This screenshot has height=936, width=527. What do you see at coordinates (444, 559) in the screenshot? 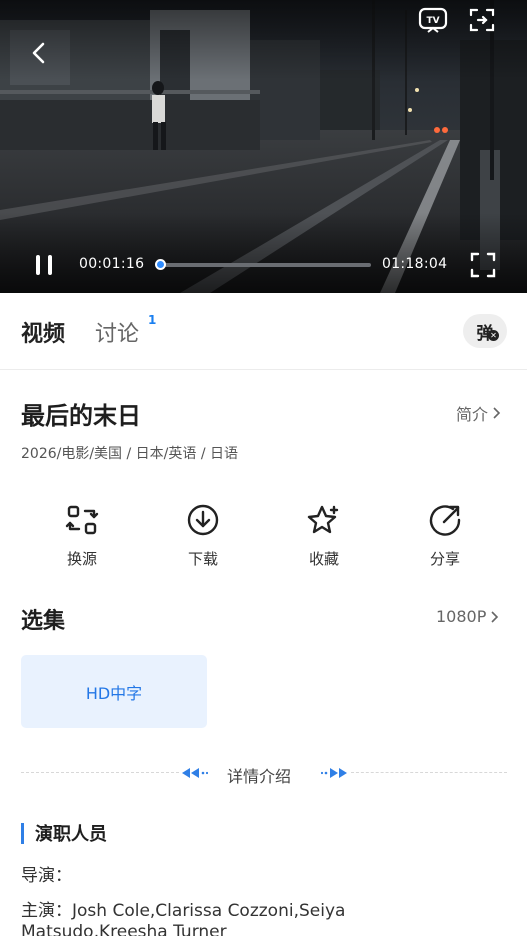
I see `share-label: 分享` at bounding box center [444, 559].